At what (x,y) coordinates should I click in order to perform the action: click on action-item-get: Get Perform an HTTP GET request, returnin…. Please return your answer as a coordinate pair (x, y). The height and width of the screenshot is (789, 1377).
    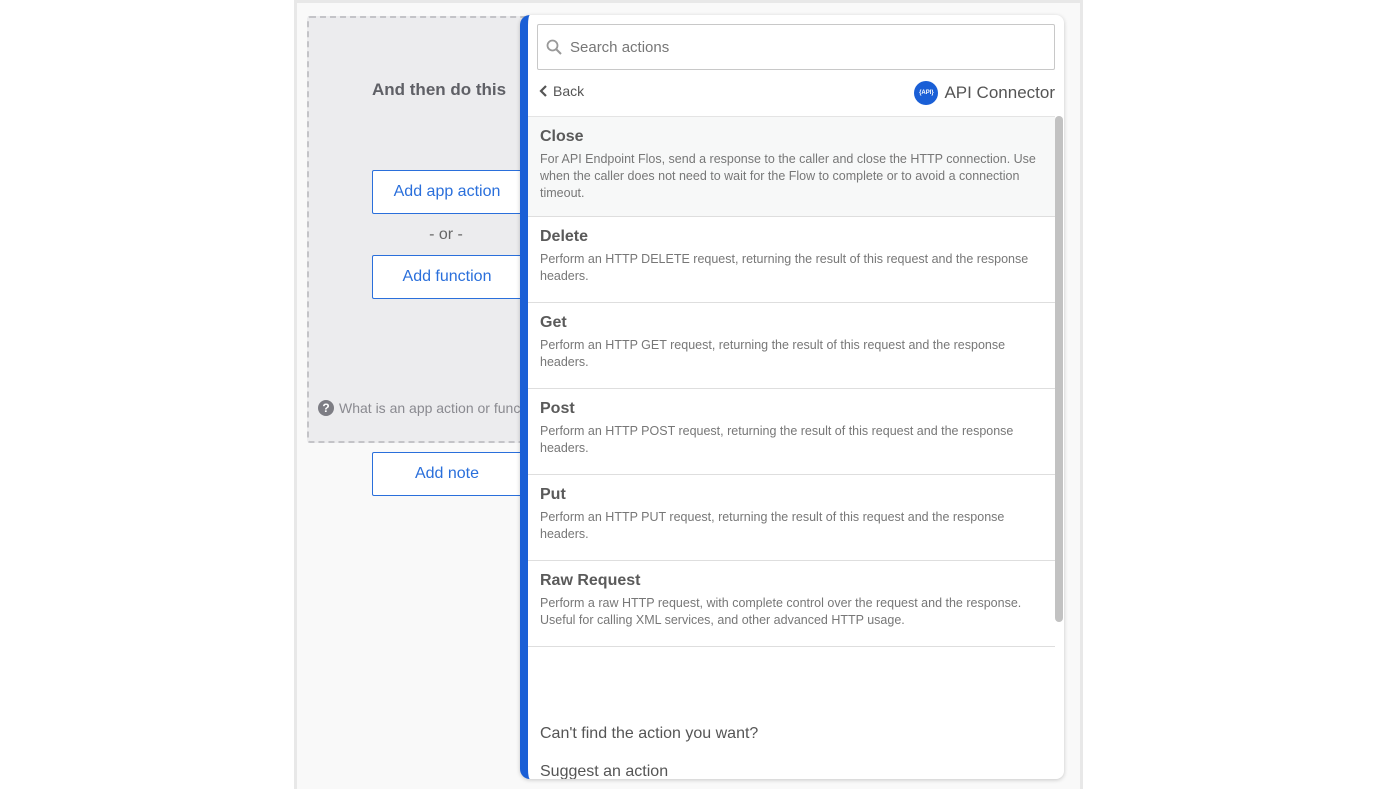
    Looking at the image, I should click on (791, 346).